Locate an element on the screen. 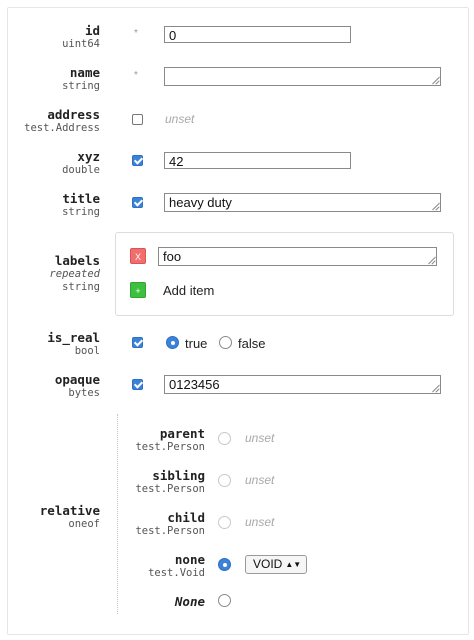  field-label-labels: labels repeated string is located at coordinates (74, 273).